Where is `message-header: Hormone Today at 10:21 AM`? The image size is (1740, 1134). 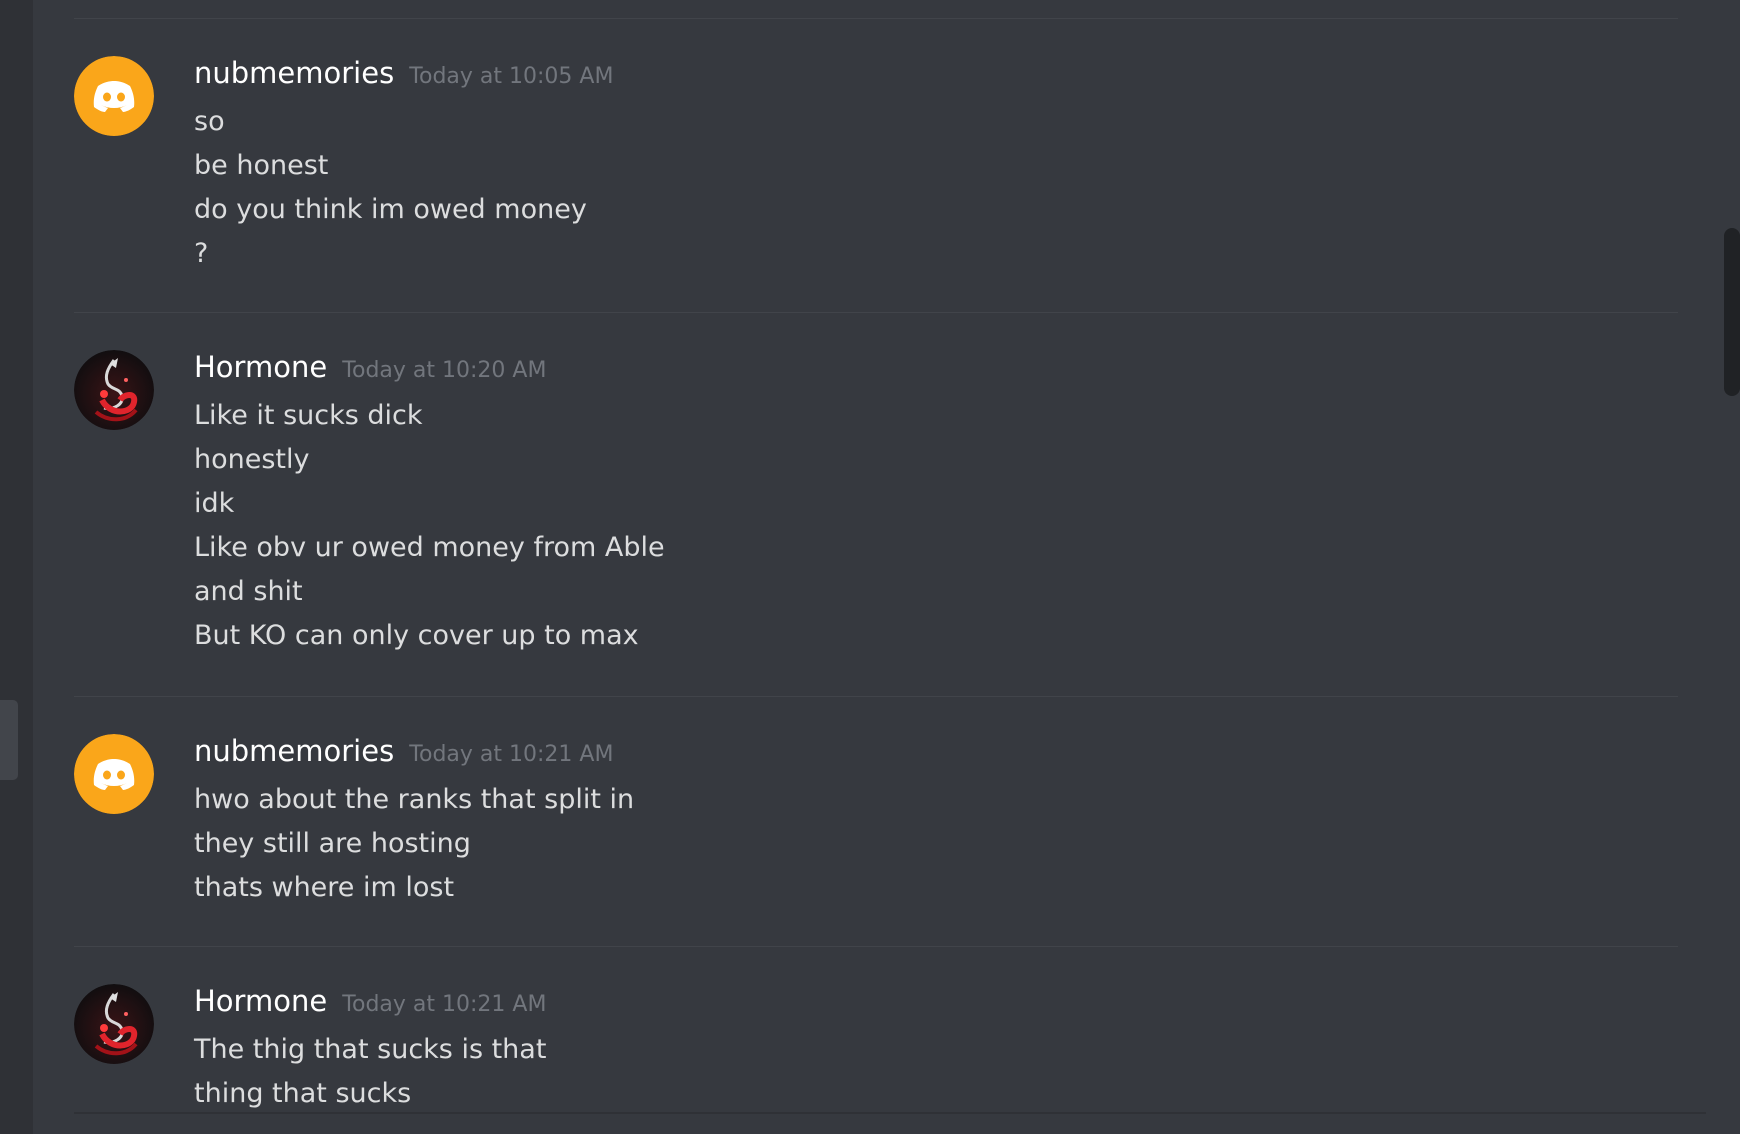
message-header: Hormone Today at 10:21 AM is located at coordinates (370, 1001).